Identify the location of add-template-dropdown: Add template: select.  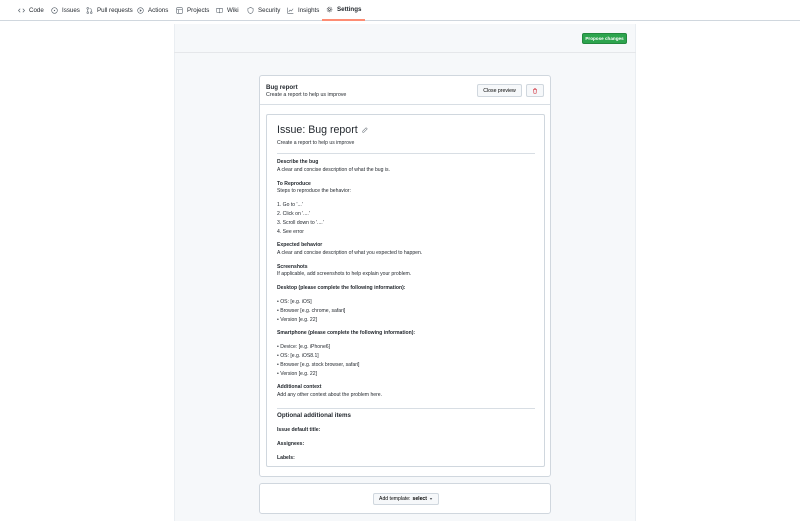
(406, 499).